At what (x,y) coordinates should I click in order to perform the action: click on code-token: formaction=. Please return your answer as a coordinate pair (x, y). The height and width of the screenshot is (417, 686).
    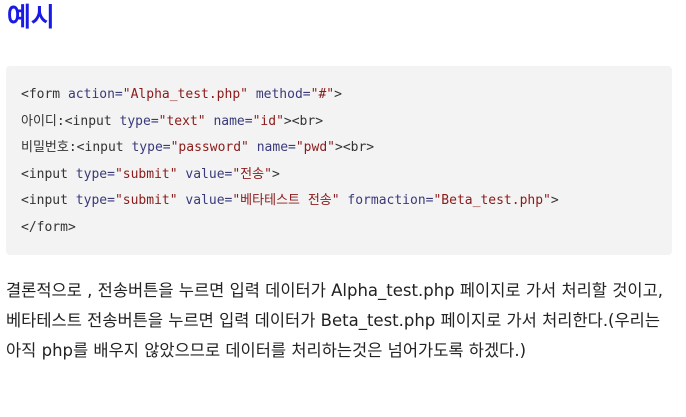
    Looking at the image, I should click on (390, 201).